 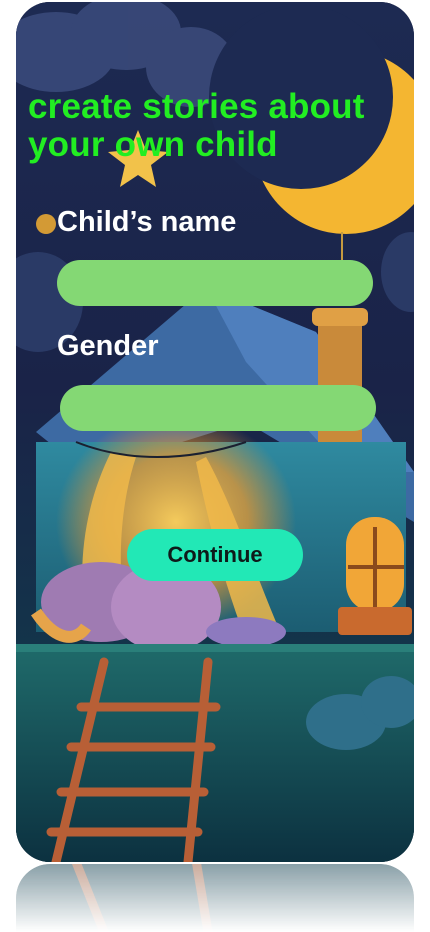 I want to click on screen-reflection, so click(x=215, y=898).